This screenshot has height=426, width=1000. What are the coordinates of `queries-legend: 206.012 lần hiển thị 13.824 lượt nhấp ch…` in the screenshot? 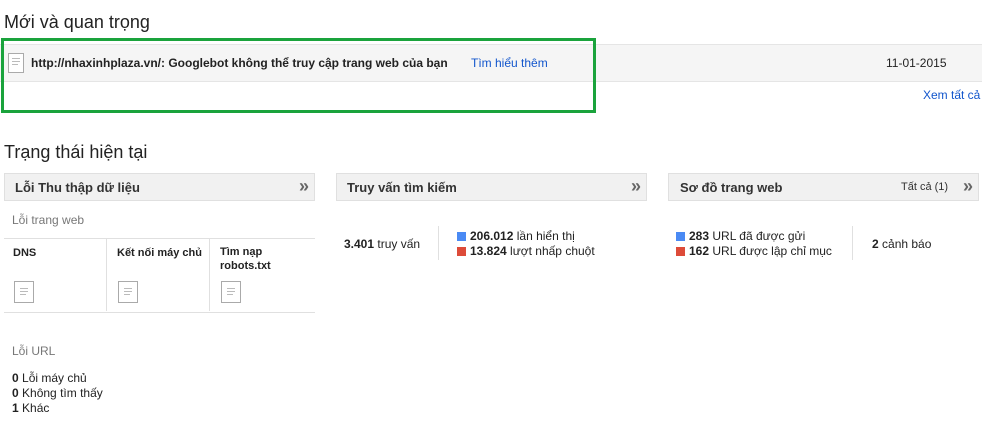 It's located at (526, 244).